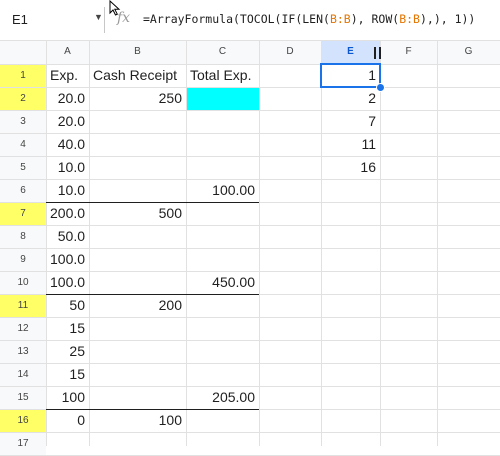  Describe the element at coordinates (67, 121) in the screenshot. I see `cell-a3: 20.0` at that location.